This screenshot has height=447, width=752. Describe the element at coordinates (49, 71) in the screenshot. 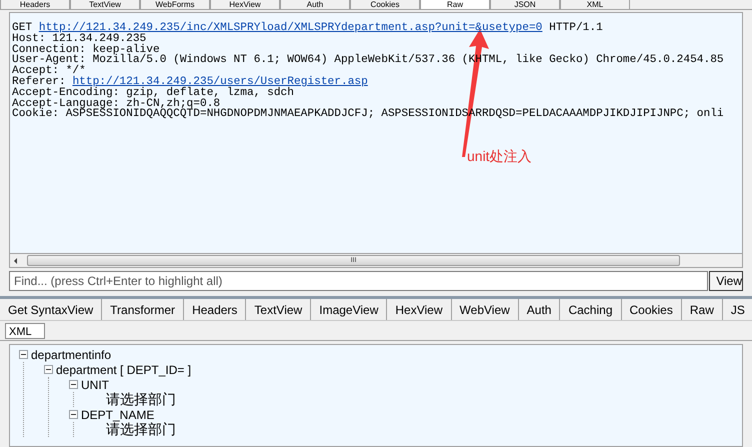

I see `request-line-text: Accept: */*` at that location.